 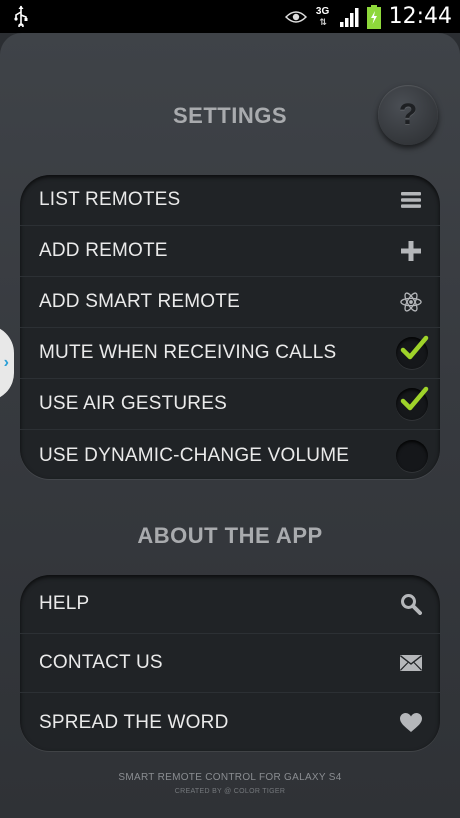 I want to click on clock: 12:44, so click(x=420, y=16).